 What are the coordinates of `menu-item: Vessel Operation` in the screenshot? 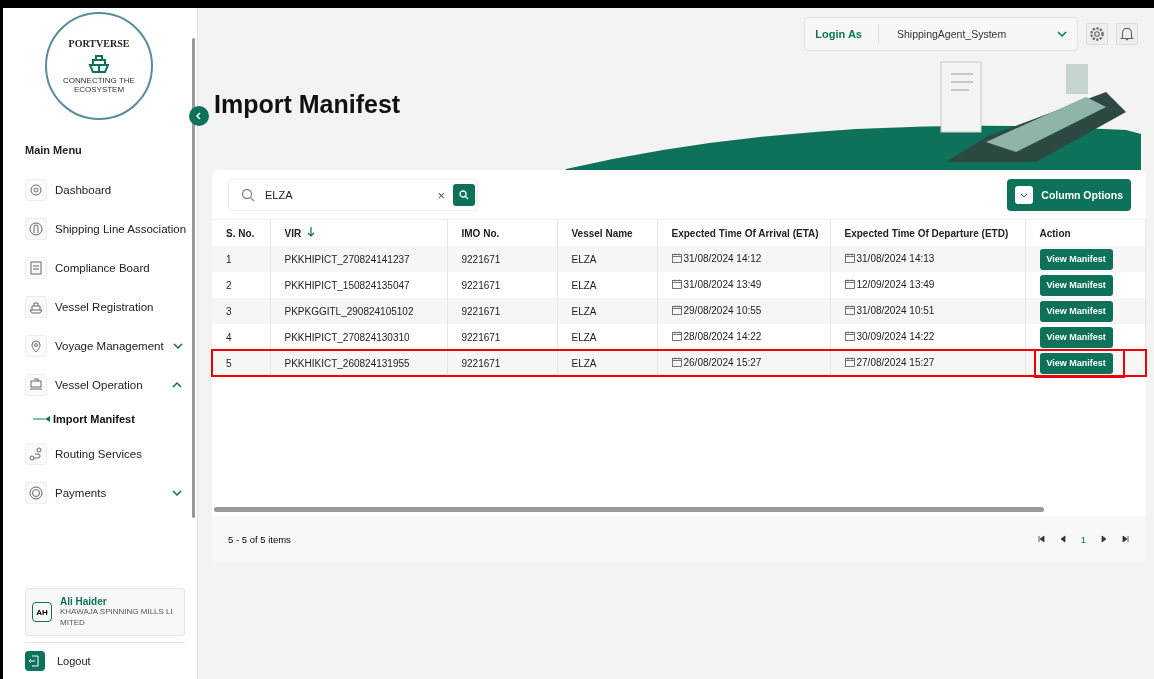 It's located at (100, 384).